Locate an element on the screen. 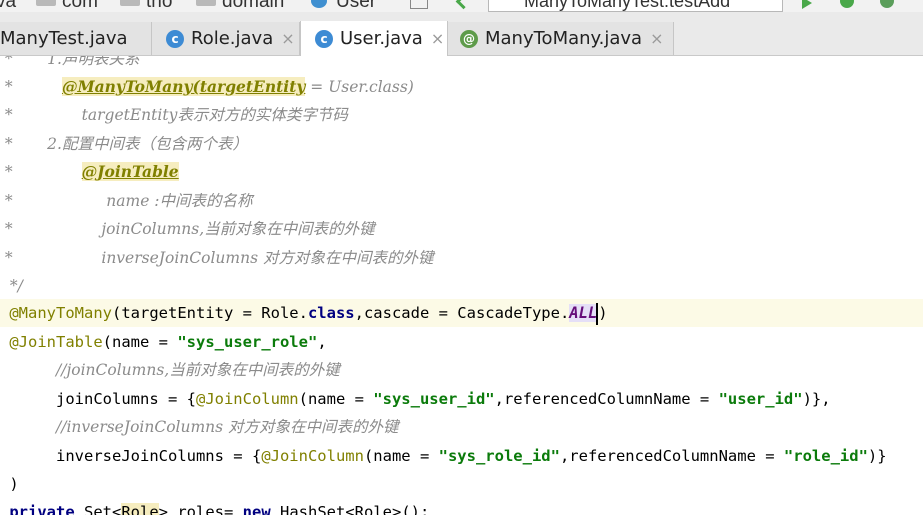 This screenshot has height=515, width=923. class-icon is located at coordinates (319, 4).